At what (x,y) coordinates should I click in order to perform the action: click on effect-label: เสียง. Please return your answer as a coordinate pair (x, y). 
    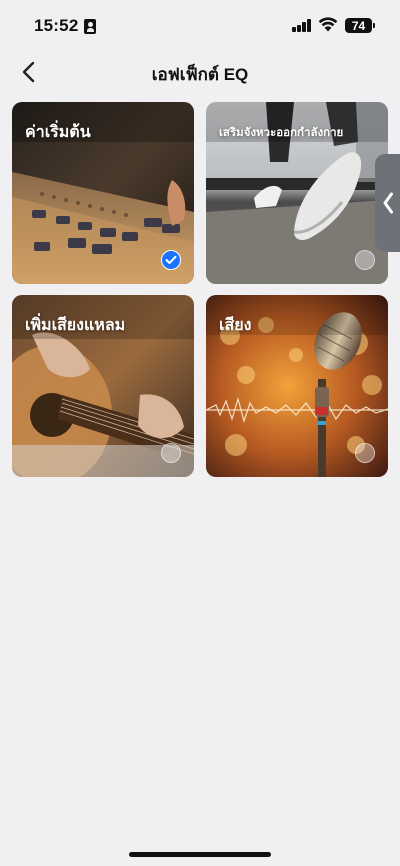
    Looking at the image, I should click on (235, 325).